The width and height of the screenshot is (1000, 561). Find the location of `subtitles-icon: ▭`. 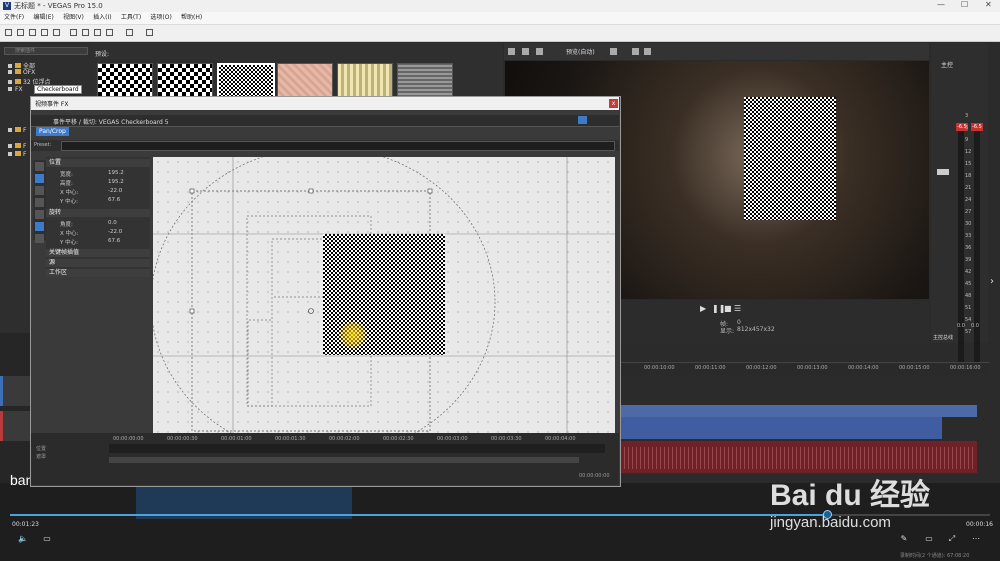

subtitles-icon: ▭ is located at coordinates (47, 539).